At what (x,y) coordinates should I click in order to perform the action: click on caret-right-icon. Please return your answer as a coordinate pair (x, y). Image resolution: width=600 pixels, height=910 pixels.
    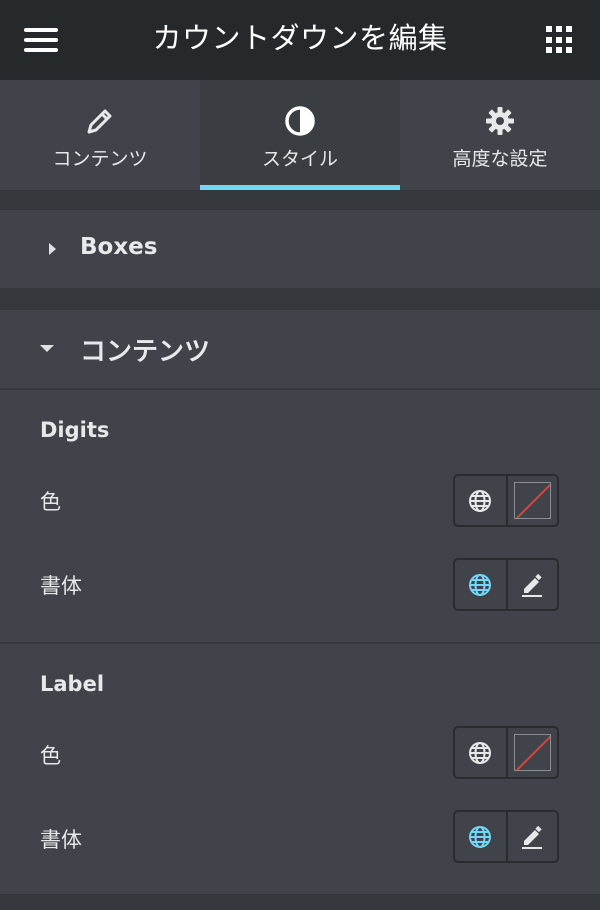
    Looking at the image, I should click on (52, 249).